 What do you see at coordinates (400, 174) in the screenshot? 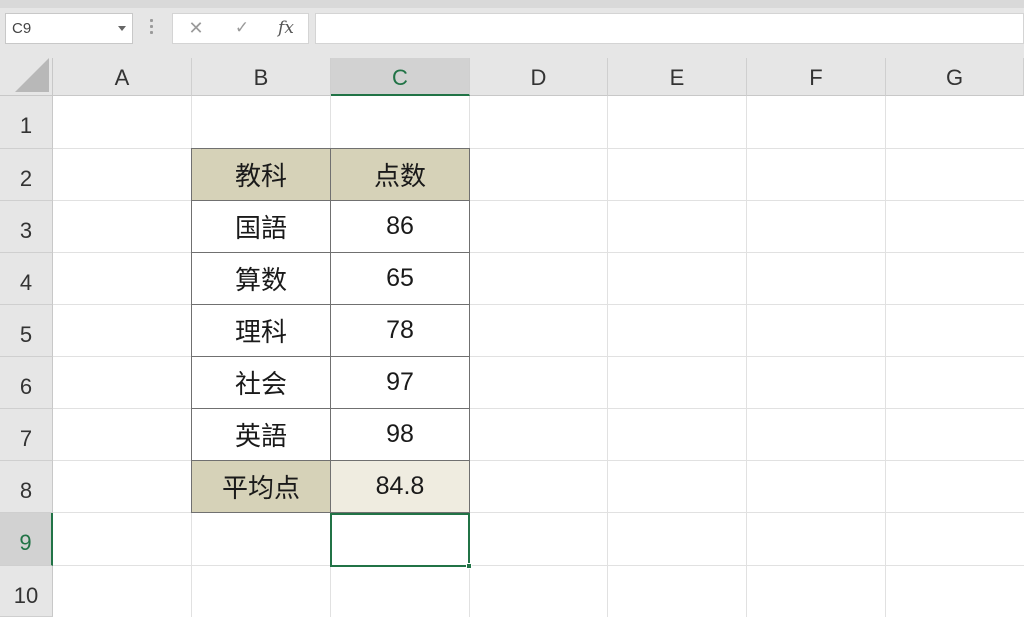
I see `table-header-score: 点数` at bounding box center [400, 174].